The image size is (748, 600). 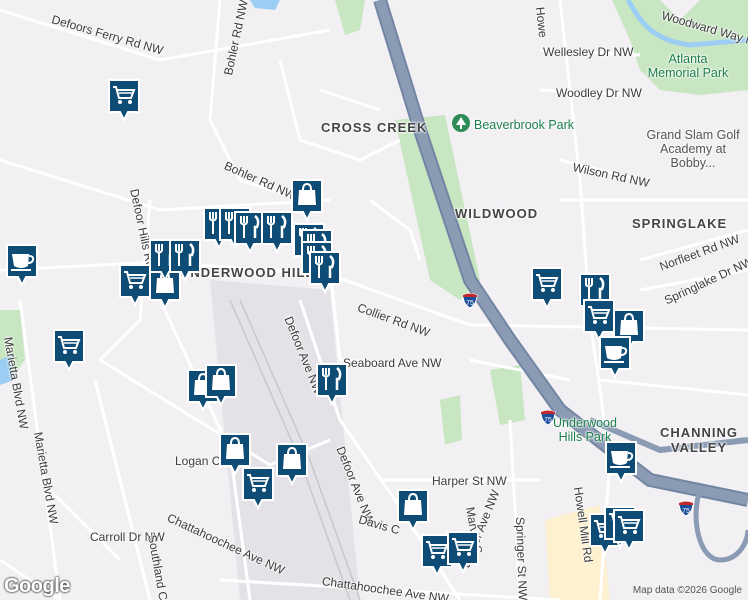 What do you see at coordinates (37, 586) in the screenshot?
I see `google-logo: Google` at bounding box center [37, 586].